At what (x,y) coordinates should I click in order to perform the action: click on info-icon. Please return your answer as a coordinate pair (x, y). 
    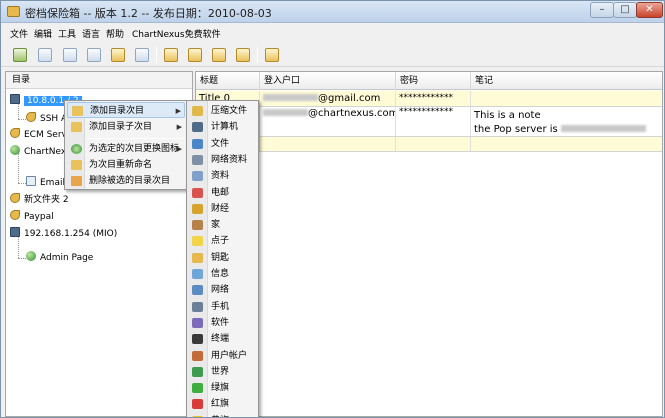
    Looking at the image, I should click on (197, 274).